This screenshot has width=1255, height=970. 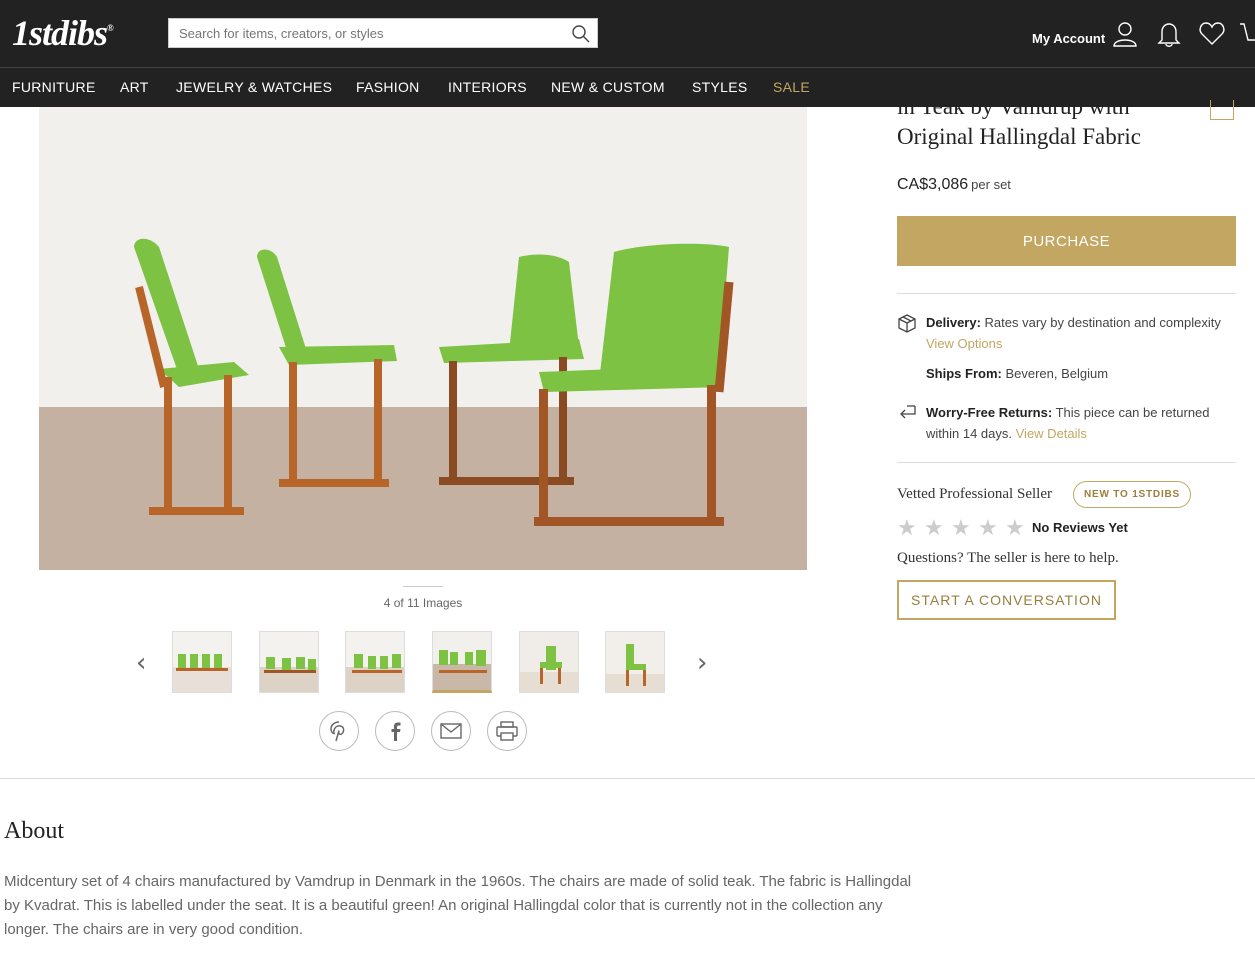 I want to click on nav-interiors: INTERIORS, so click(x=487, y=87).